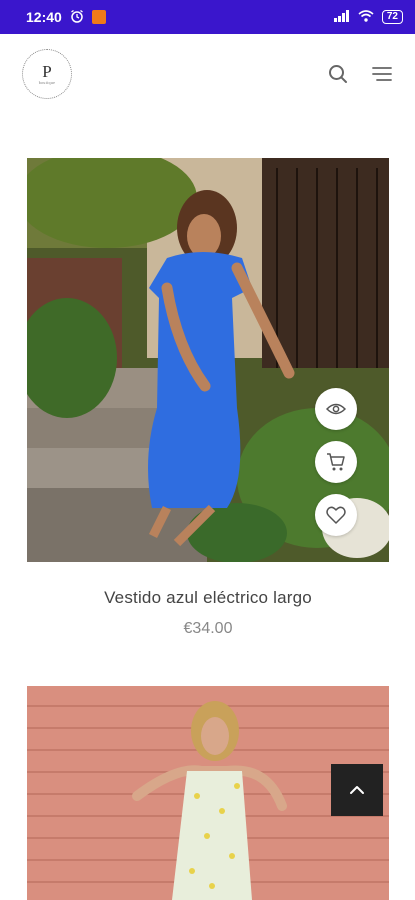  I want to click on brand-logo: P boutique, so click(47, 74).